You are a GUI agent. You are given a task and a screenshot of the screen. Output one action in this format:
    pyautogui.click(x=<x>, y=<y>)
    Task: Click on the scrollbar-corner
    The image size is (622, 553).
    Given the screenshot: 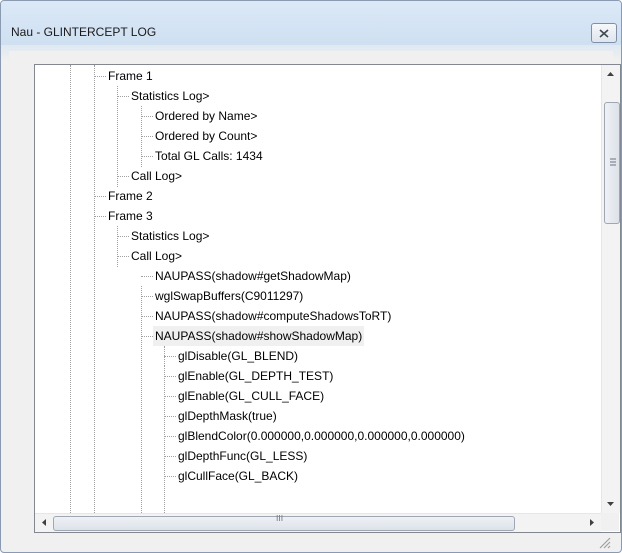 What is the action you would take?
    pyautogui.click(x=610, y=522)
    